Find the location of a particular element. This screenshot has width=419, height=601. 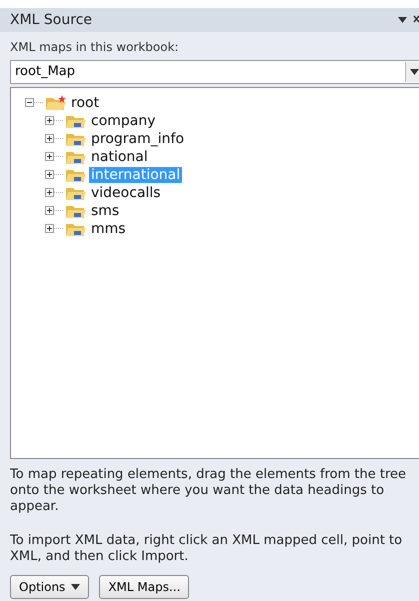

tree-item: mms is located at coordinates (108, 228).